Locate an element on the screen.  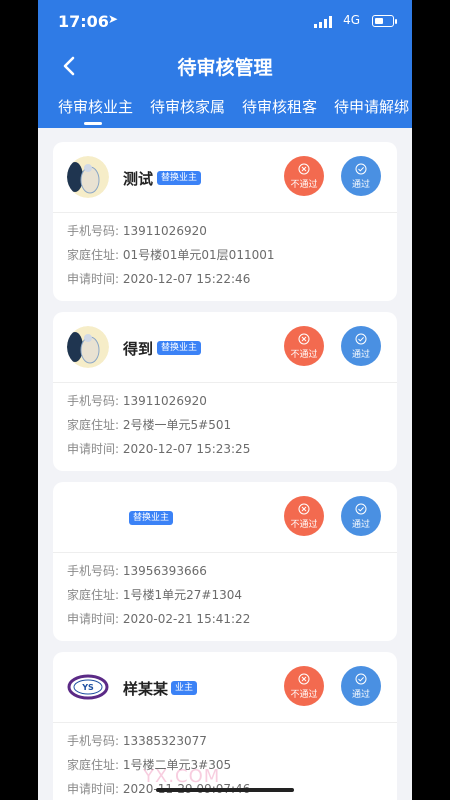
time-row: 申请时间: 2020-02-21 15:41:22 is located at coordinates (225, 619).